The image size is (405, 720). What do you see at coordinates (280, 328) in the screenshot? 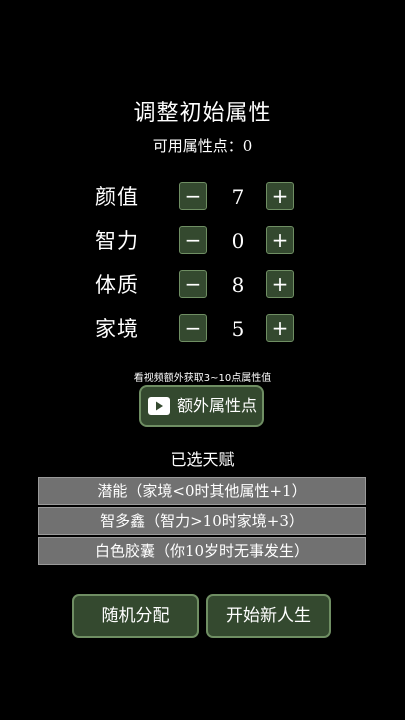
I see `increase-family-button: +` at bounding box center [280, 328].